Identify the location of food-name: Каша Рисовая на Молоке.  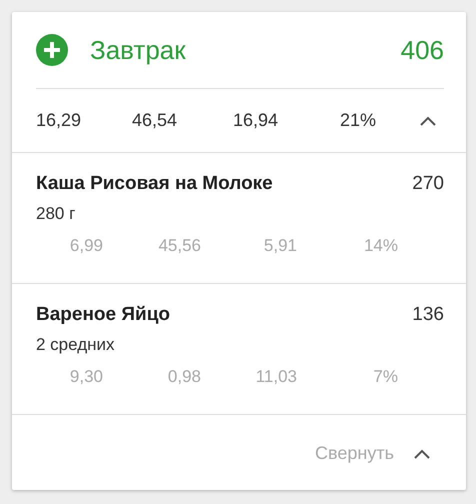
(154, 184).